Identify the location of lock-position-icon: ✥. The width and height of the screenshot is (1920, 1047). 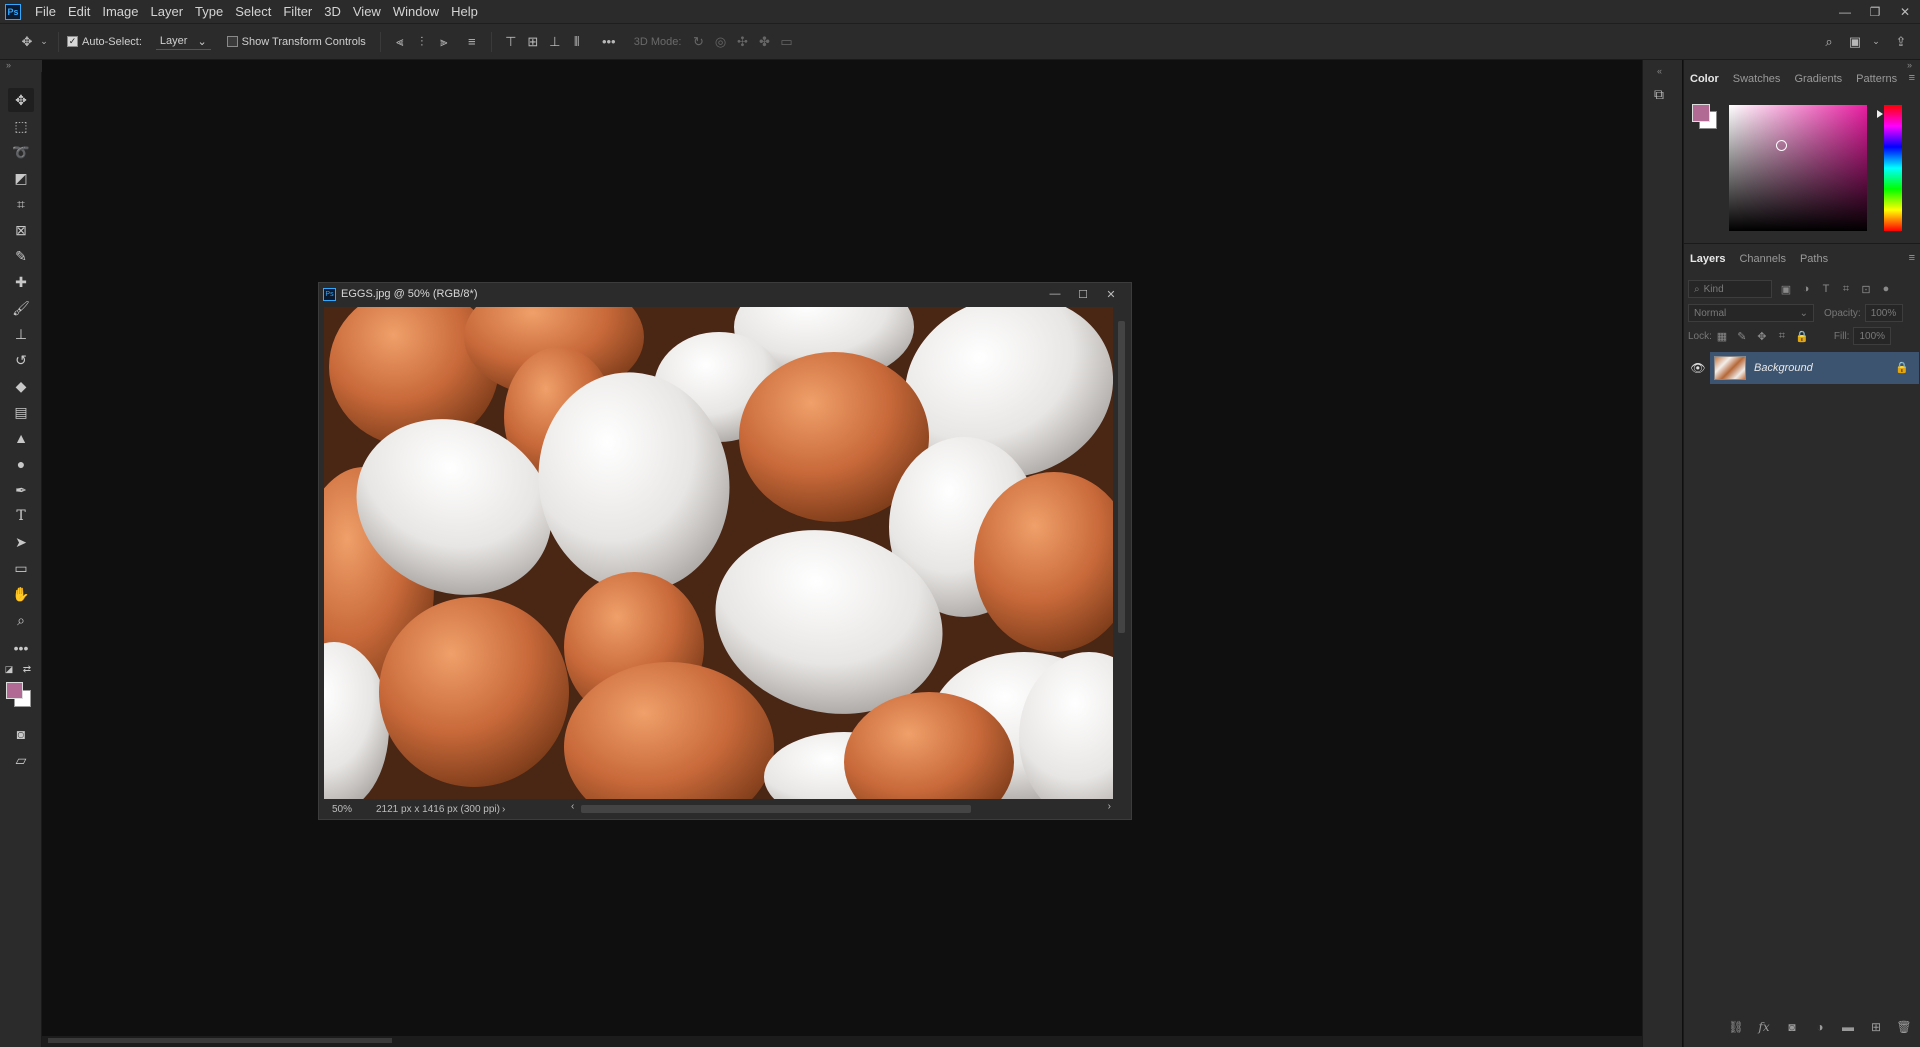
(1762, 336).